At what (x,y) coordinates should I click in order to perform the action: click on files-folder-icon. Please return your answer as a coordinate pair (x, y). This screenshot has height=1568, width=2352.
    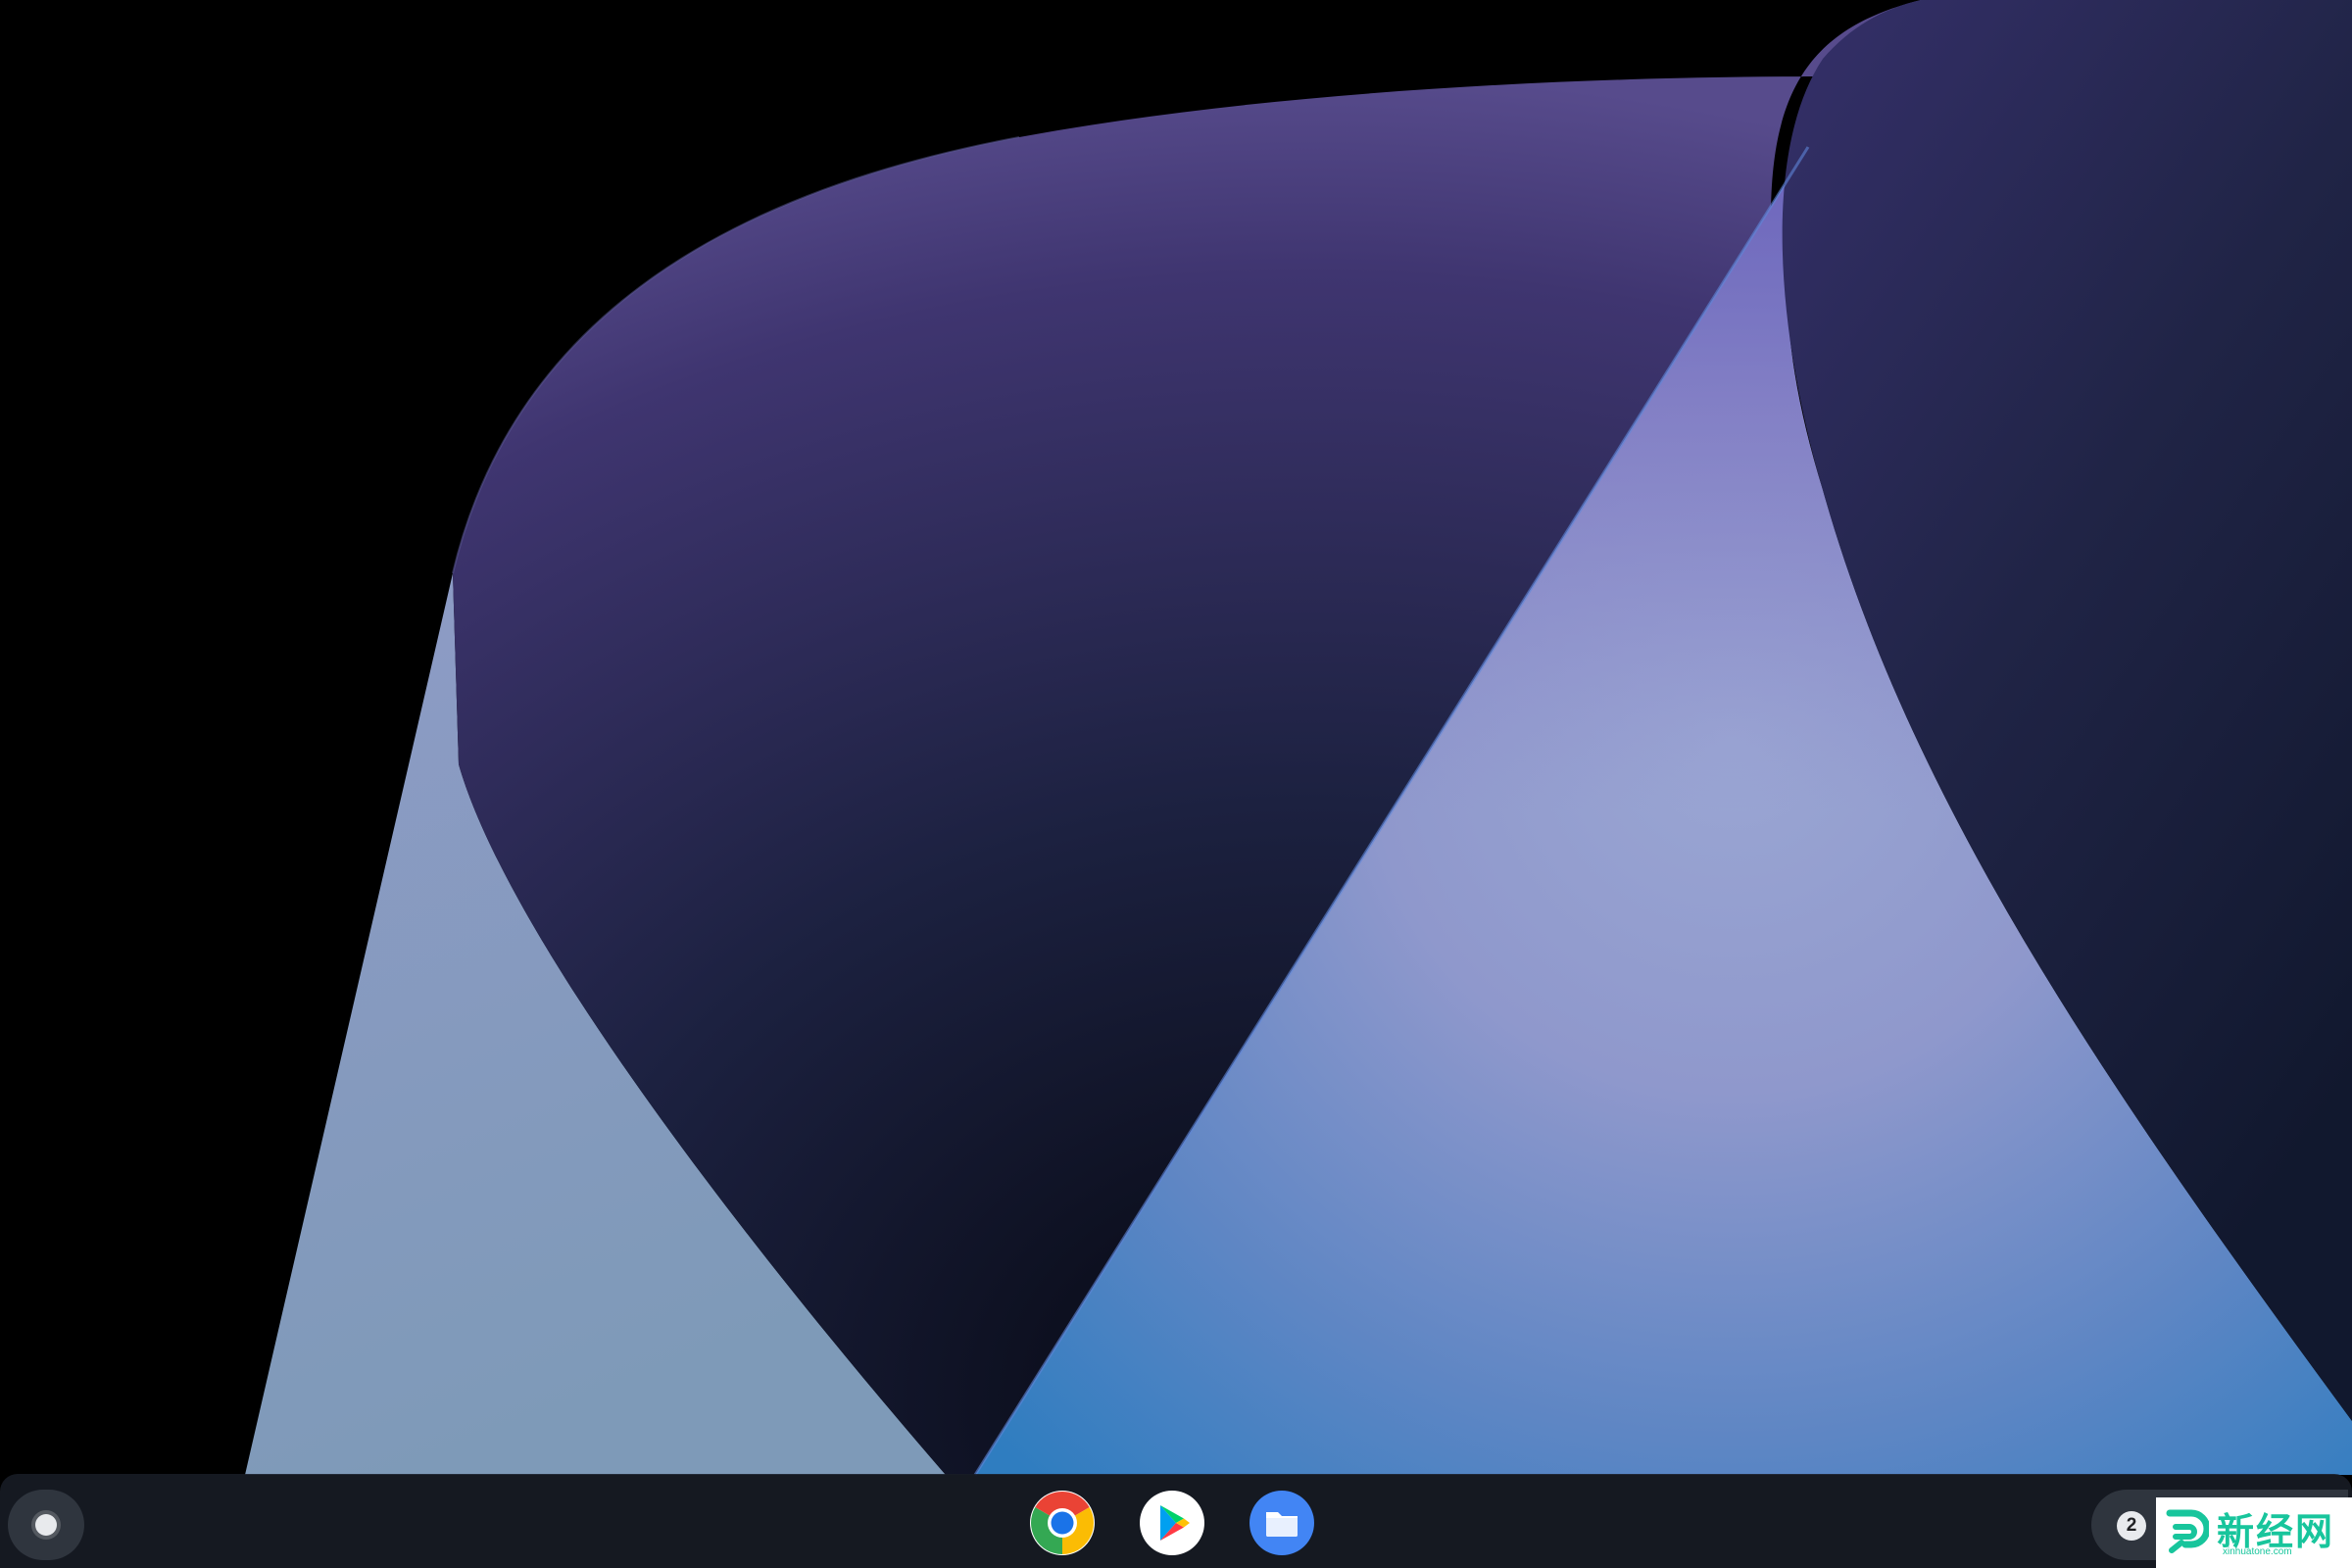
    Looking at the image, I should click on (1282, 1523).